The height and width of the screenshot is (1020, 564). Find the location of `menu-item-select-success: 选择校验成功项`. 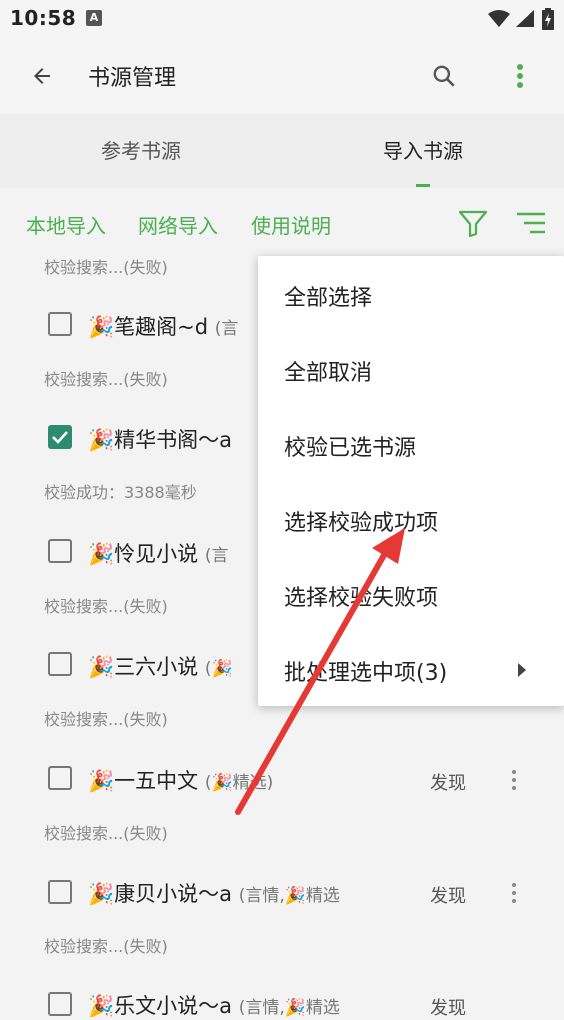

menu-item-select-success: 选择校验成功项 is located at coordinates (361, 521).